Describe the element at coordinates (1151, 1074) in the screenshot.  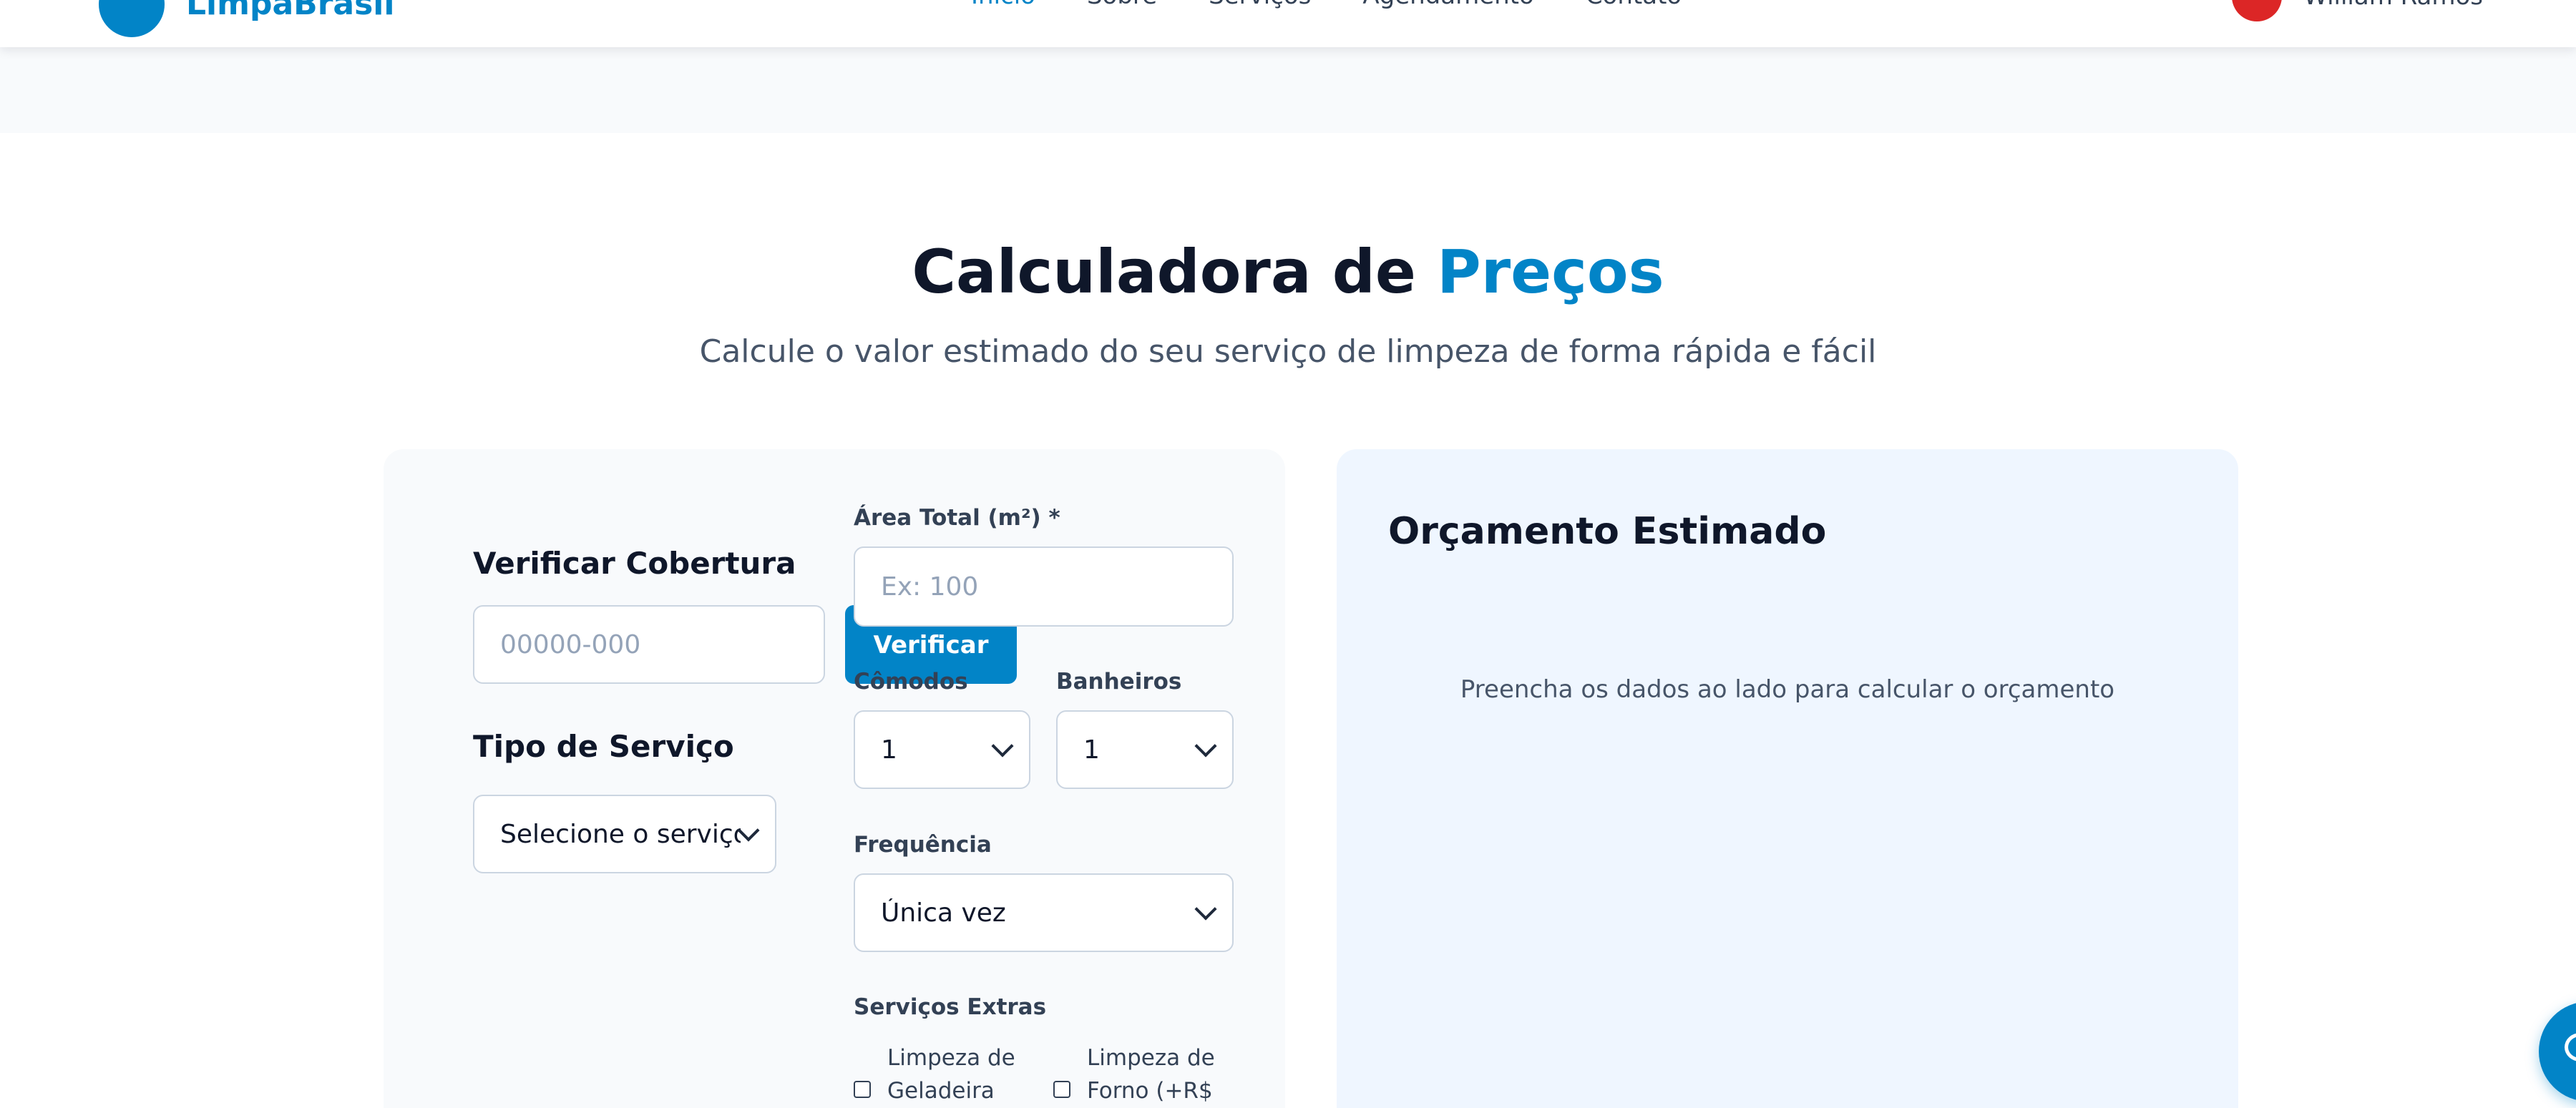
I see `extra-oven-label: Limpeza de Forno (+R$` at that location.